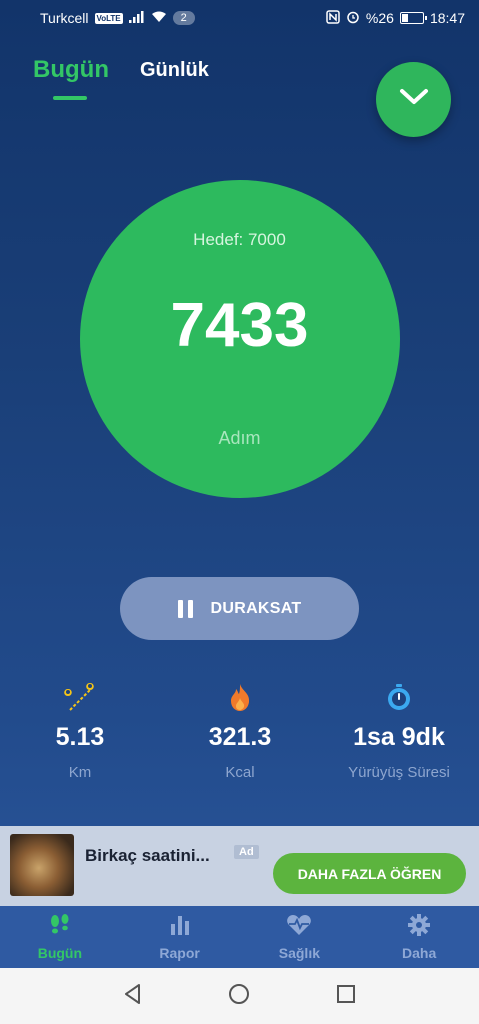  I want to click on nav-label: Sağlık, so click(299, 952).